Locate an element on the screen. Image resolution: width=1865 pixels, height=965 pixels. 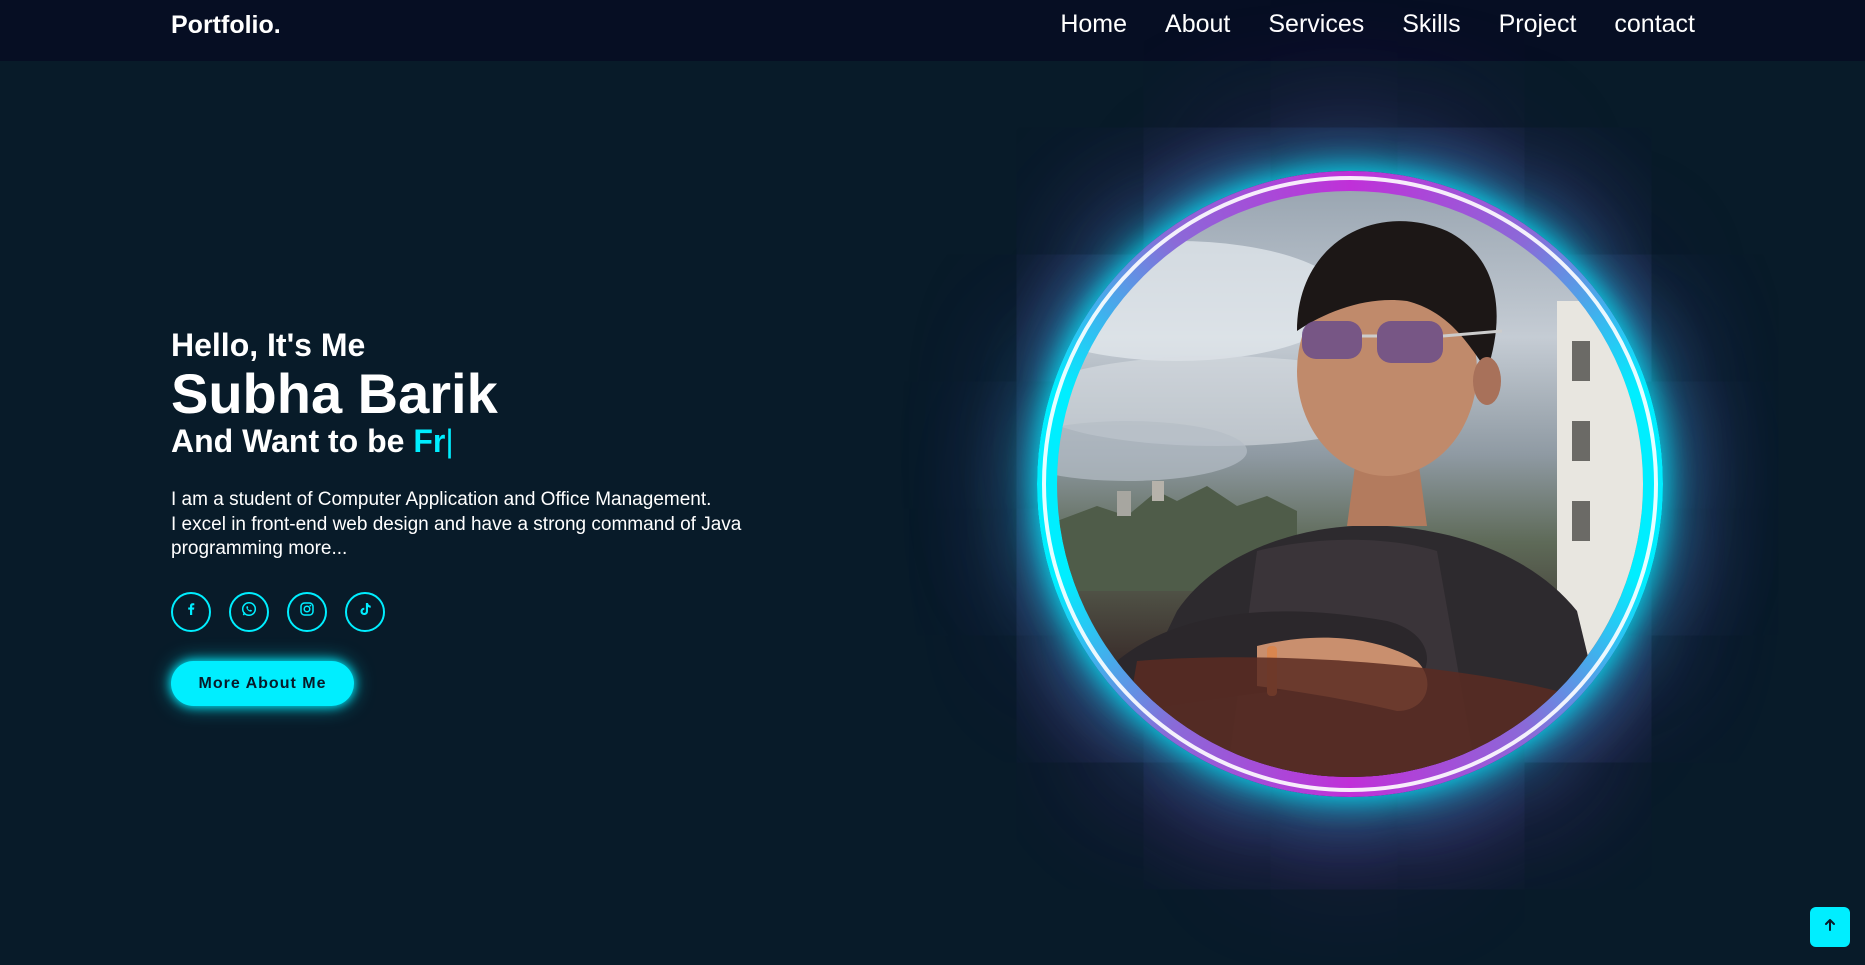
arrow-up-icon is located at coordinates (1830, 927).